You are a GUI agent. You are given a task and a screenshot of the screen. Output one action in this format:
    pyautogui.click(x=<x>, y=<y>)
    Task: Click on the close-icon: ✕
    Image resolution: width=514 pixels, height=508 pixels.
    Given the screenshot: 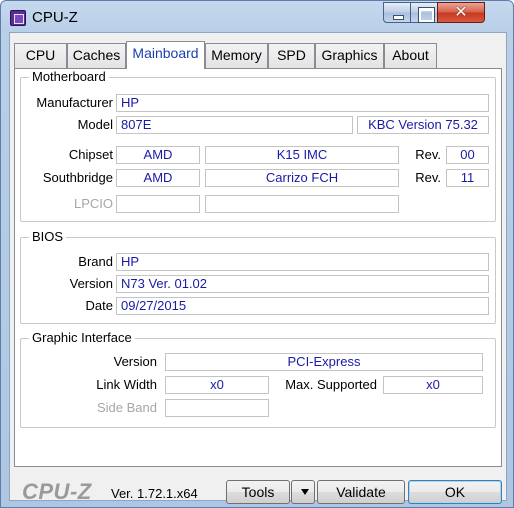 What is the action you would take?
    pyautogui.click(x=461, y=12)
    